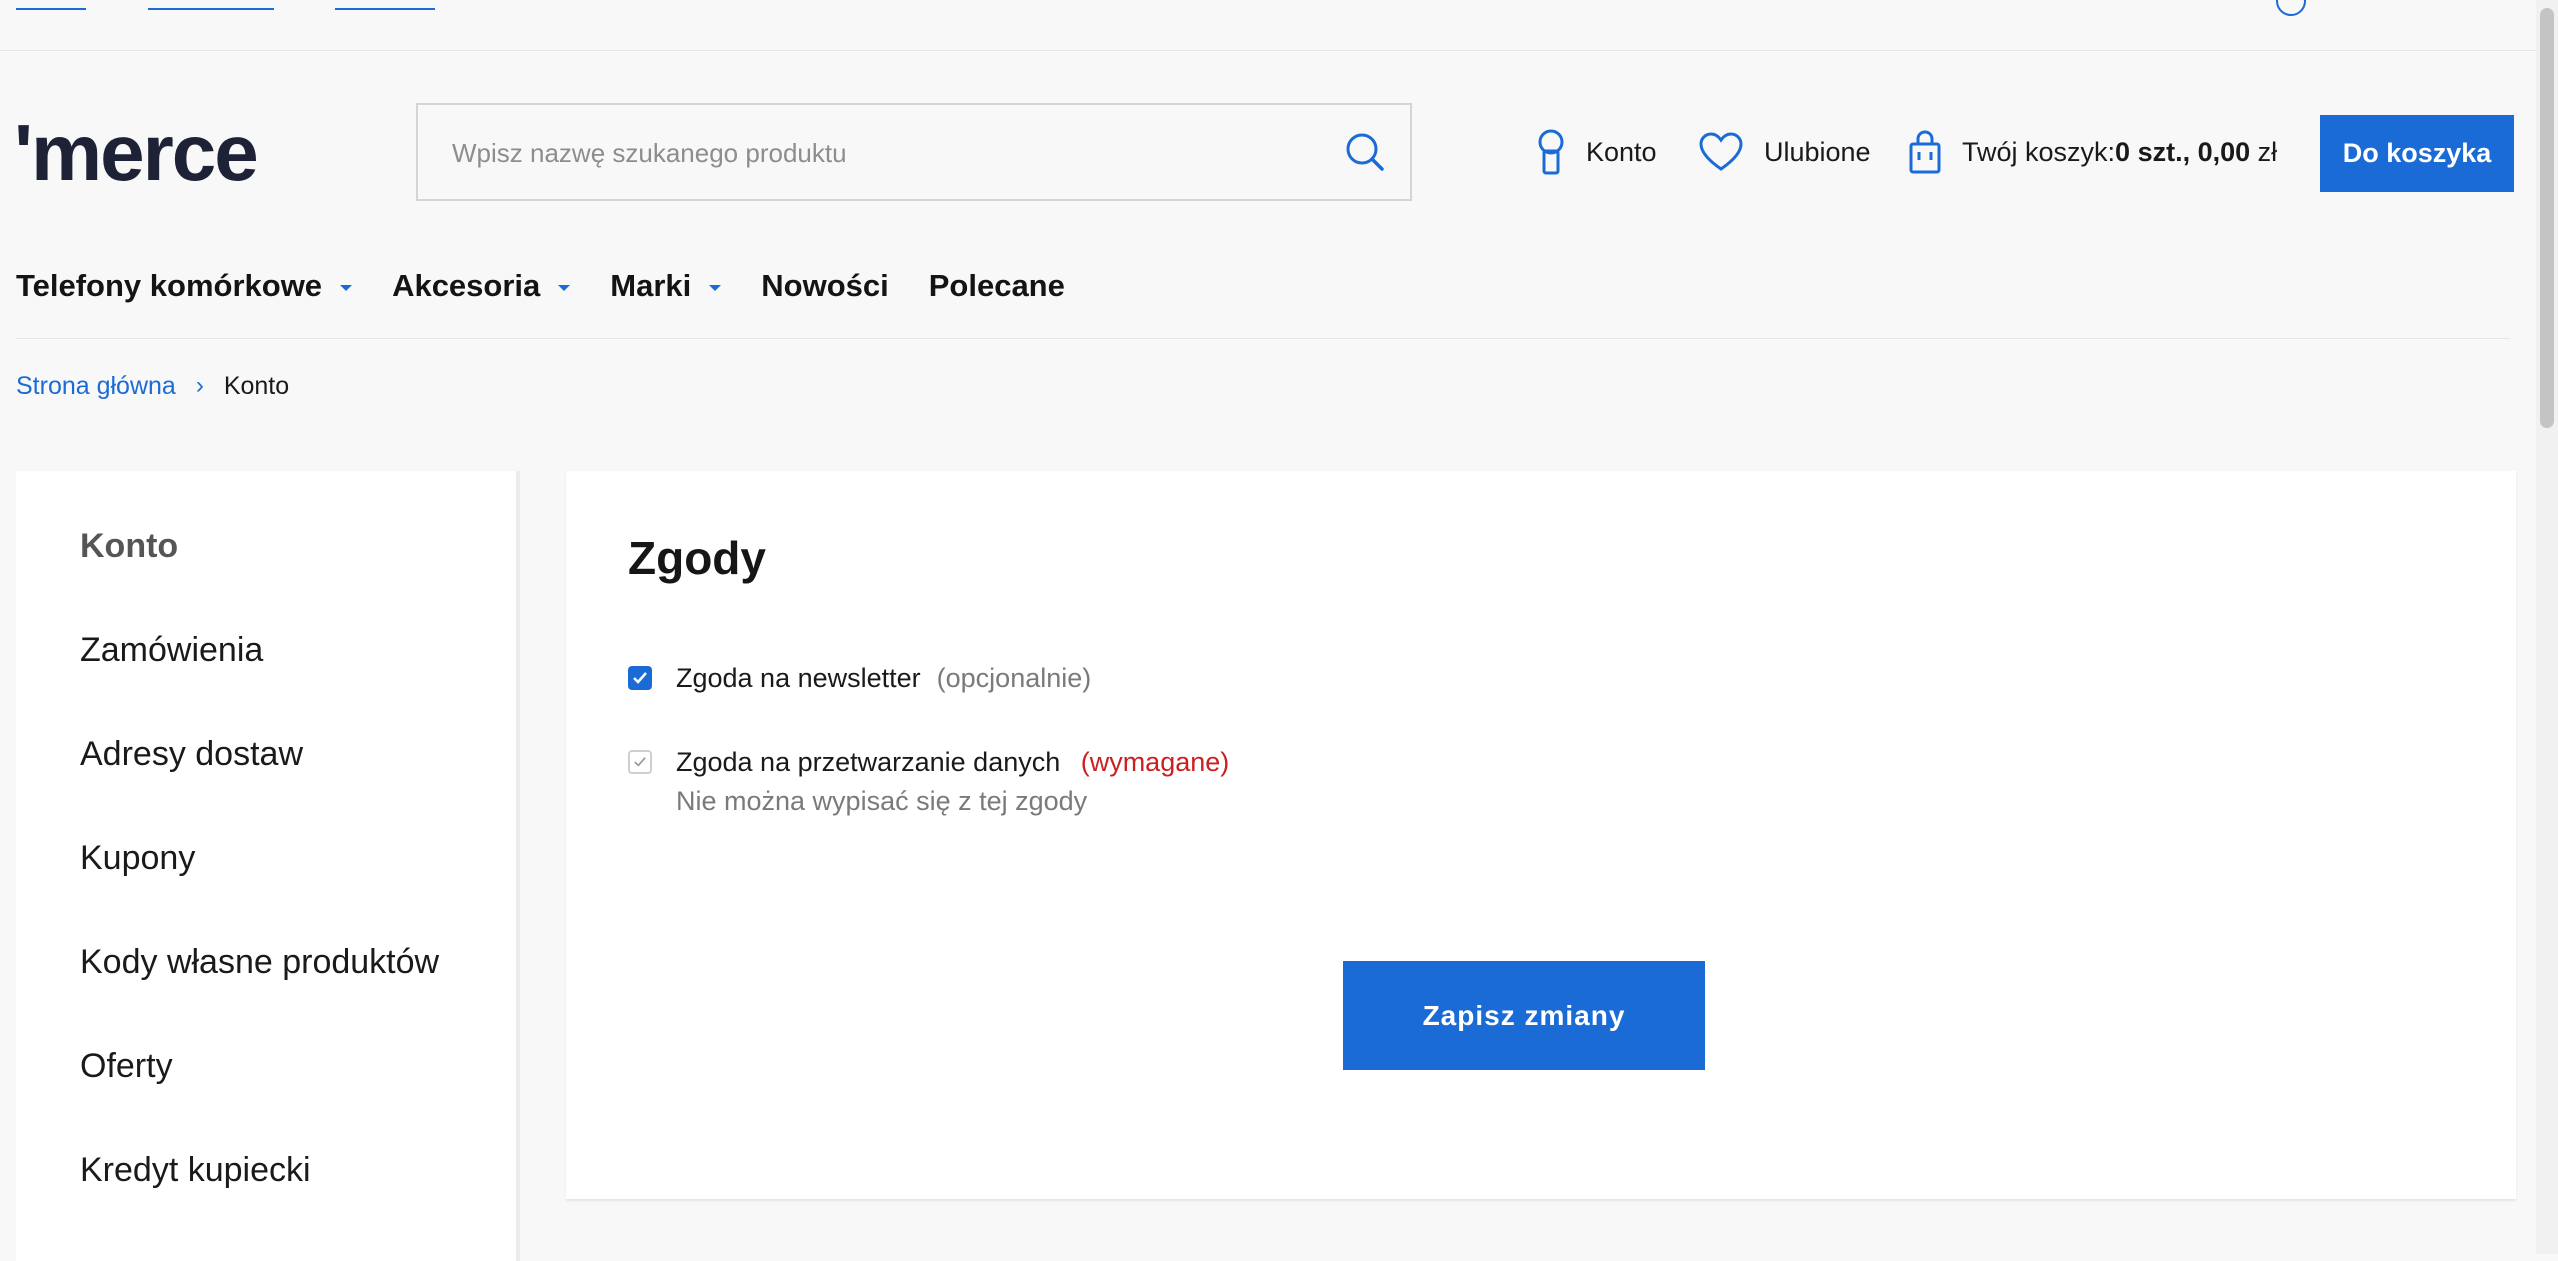  What do you see at coordinates (1155, 762) in the screenshot?
I see `required-tag: (wymagane)` at bounding box center [1155, 762].